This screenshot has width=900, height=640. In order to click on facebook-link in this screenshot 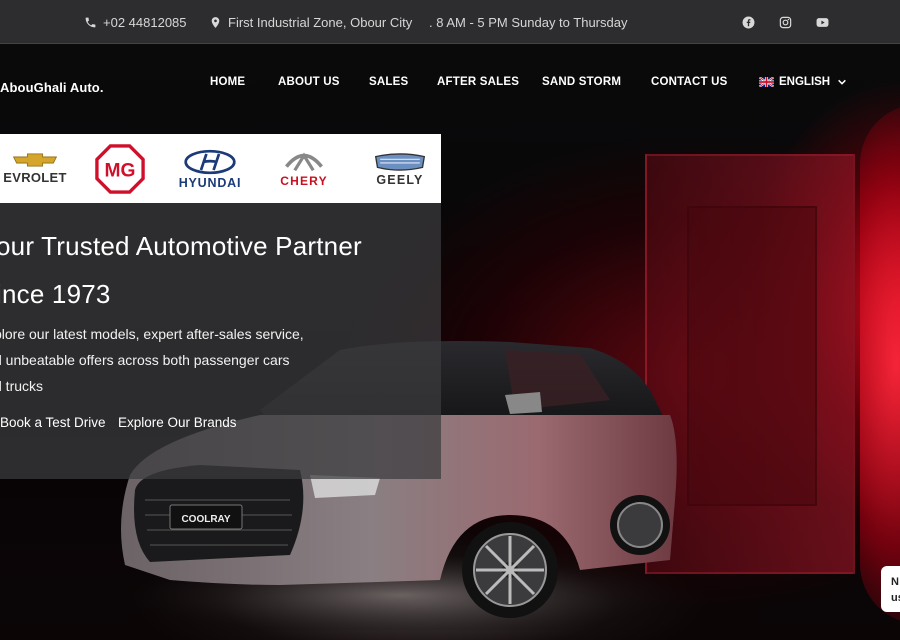, I will do `click(748, 22)`.